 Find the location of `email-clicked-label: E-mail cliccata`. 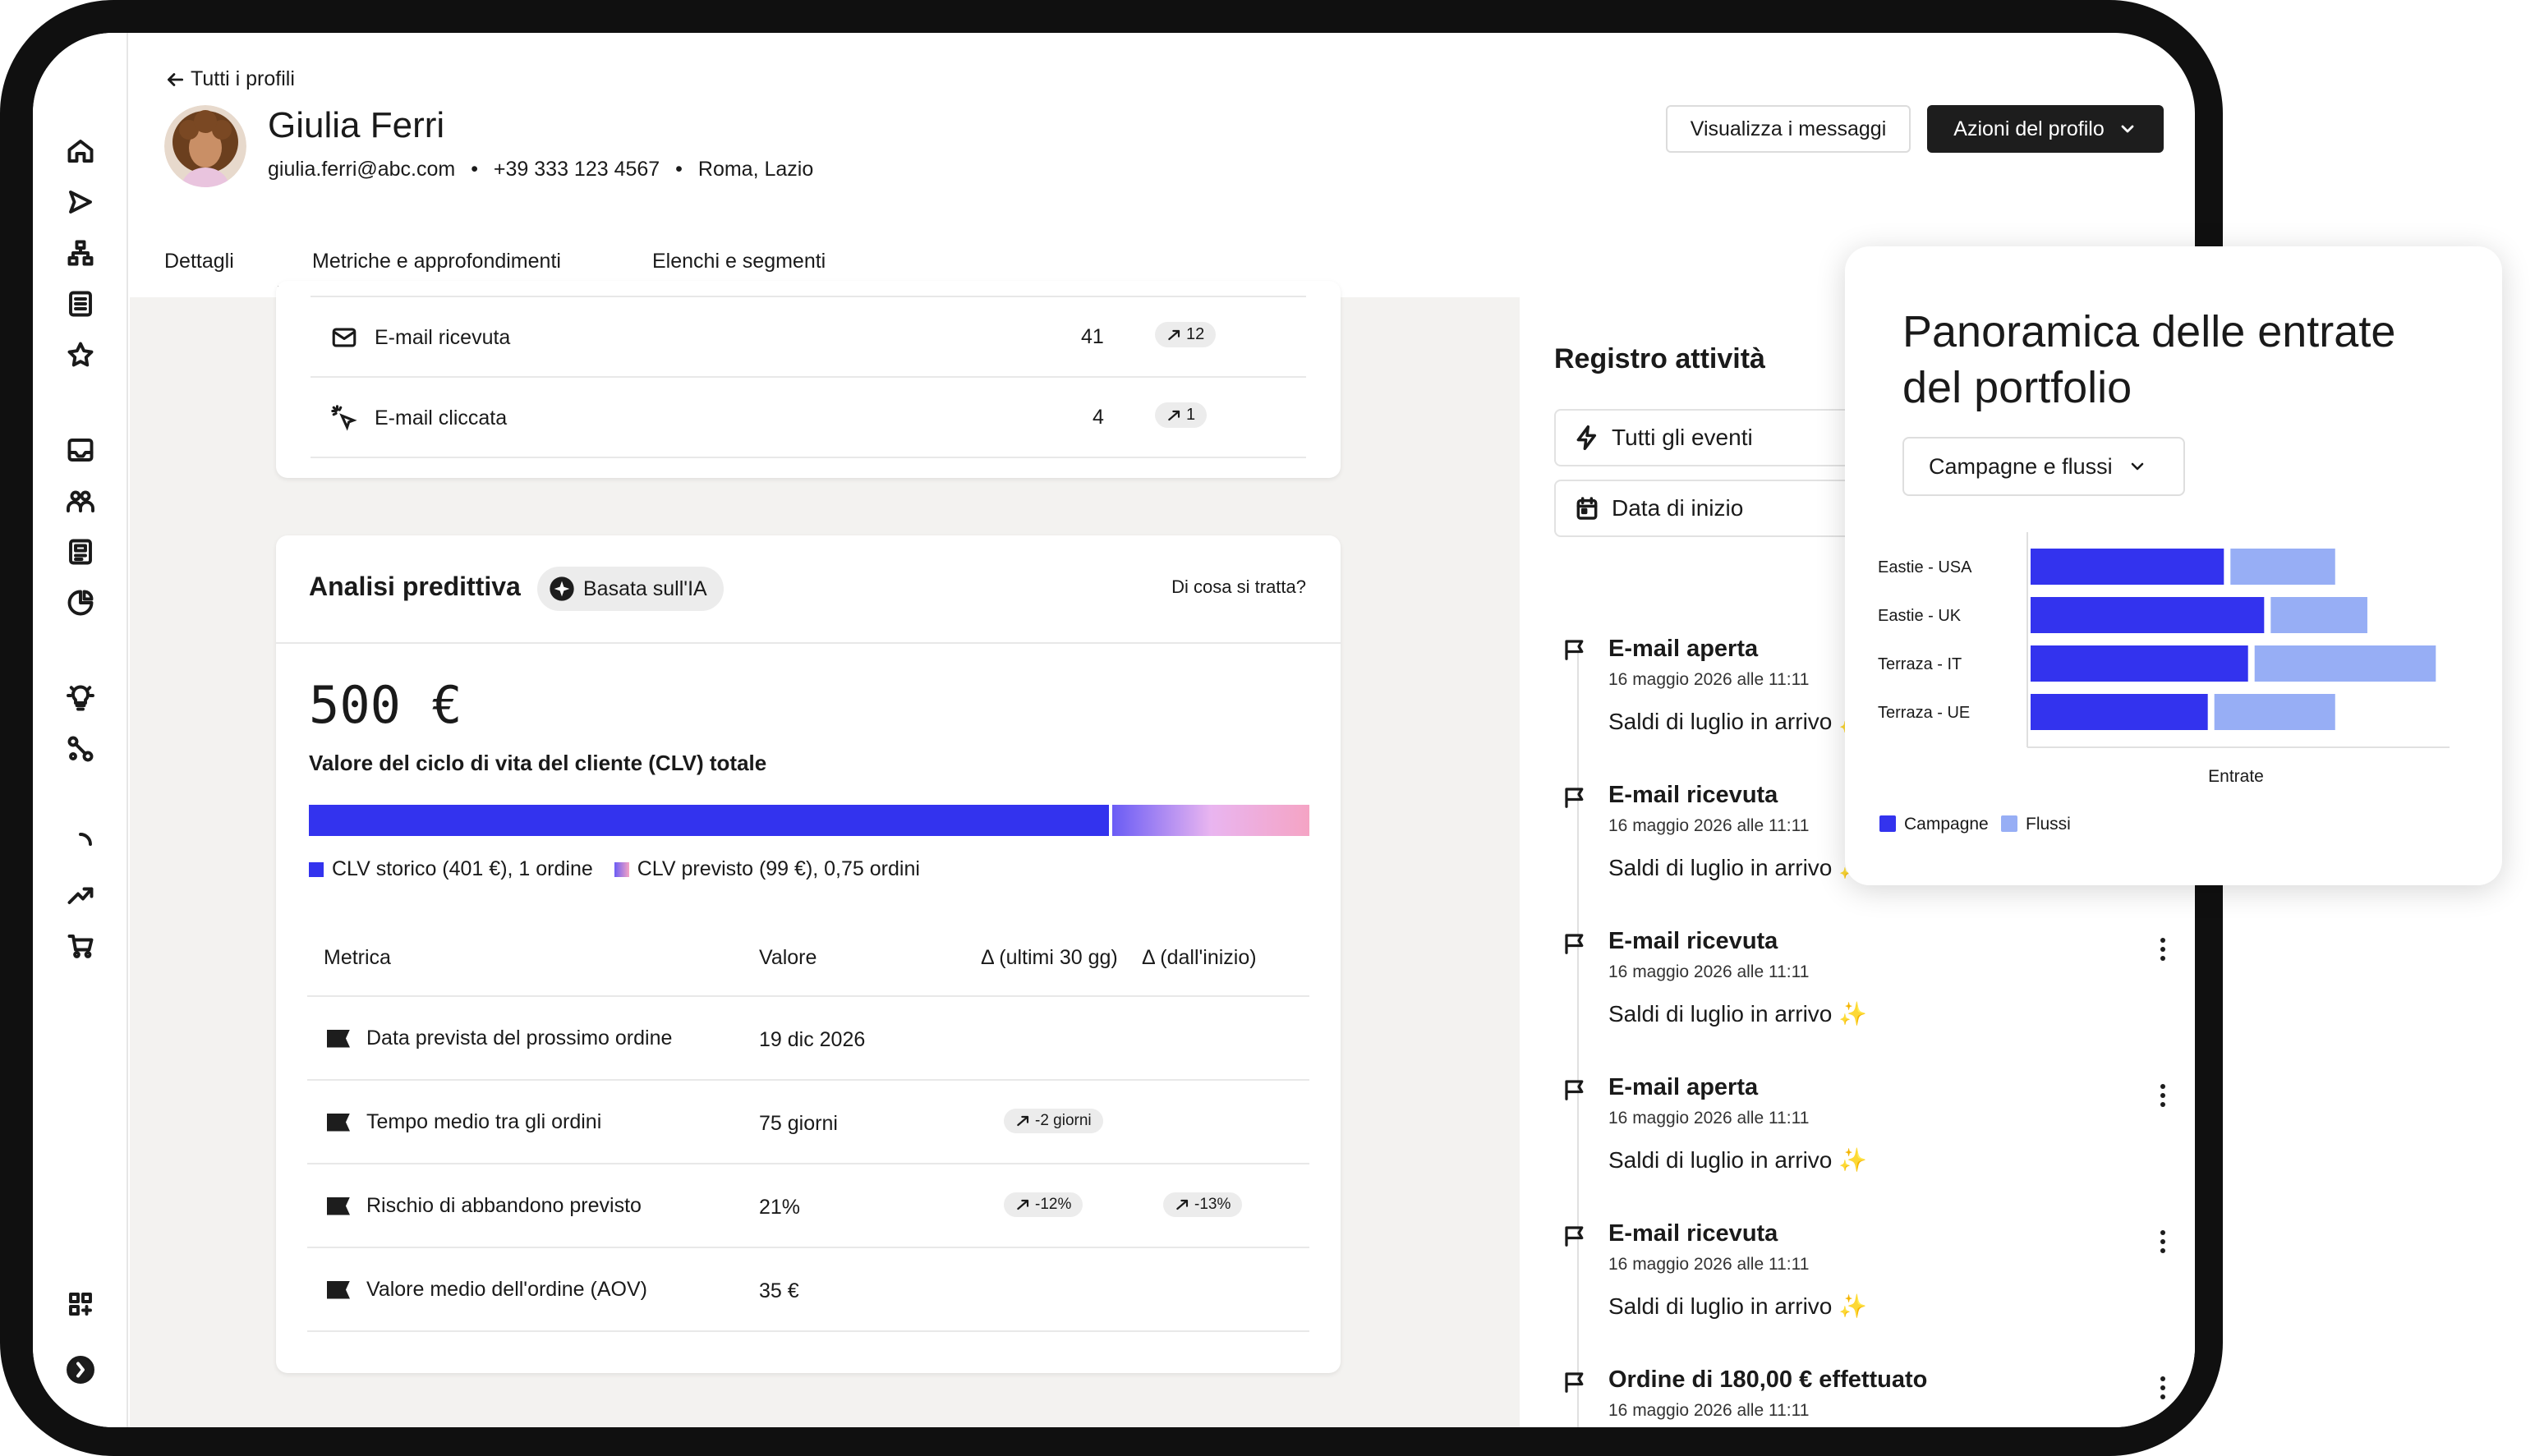

email-clicked-label: E-mail cliccata is located at coordinates (442, 417).